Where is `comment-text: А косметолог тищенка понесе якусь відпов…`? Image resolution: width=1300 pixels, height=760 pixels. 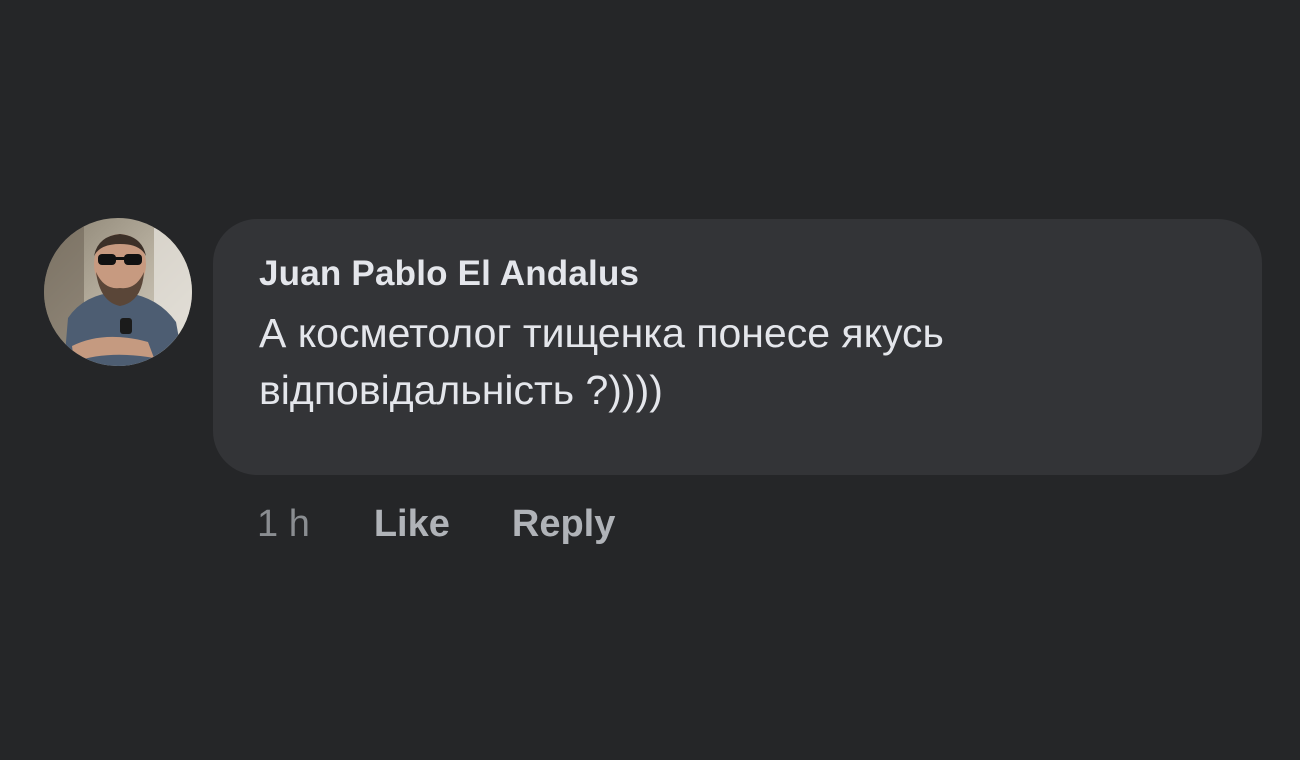 comment-text: А косметолог тищенка понесе якусь відпов… is located at coordinates (601, 361).